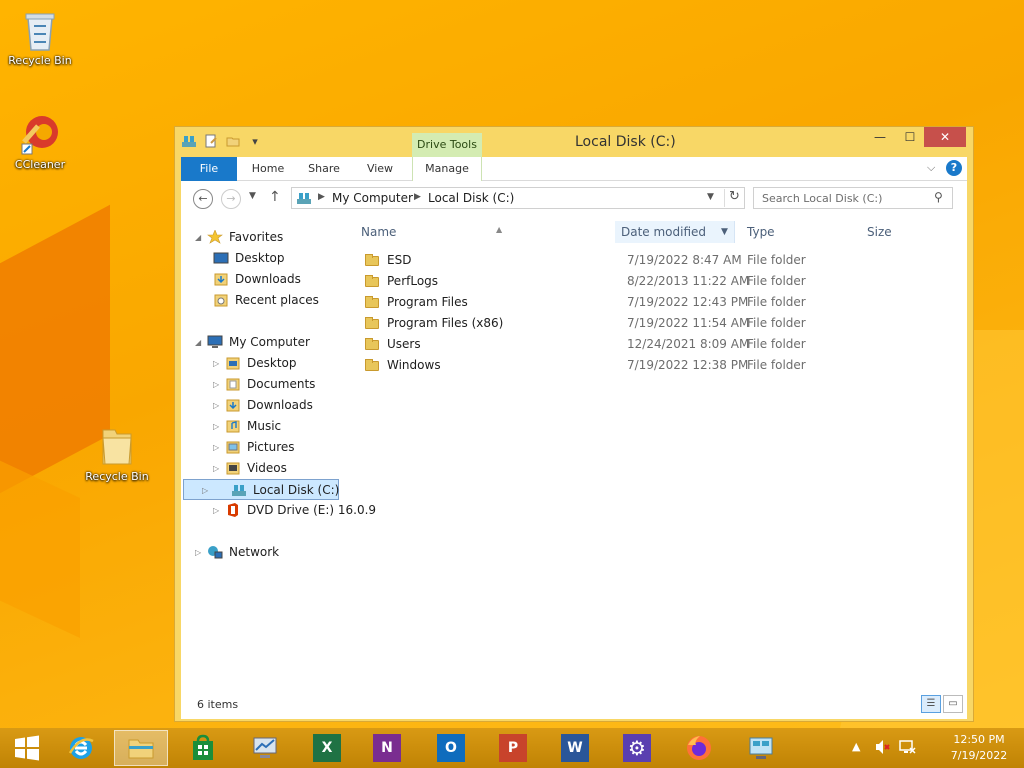 The image size is (1024, 768). What do you see at coordinates (327, 748) in the screenshot?
I see `taskbar-excel: X` at bounding box center [327, 748].